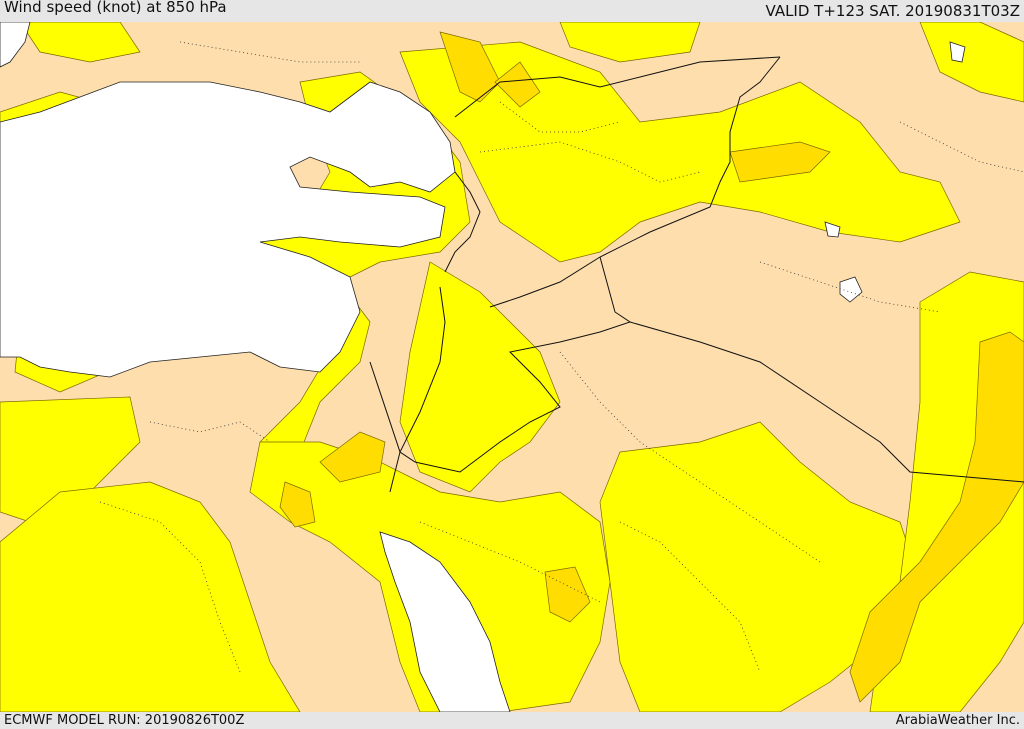  What do you see at coordinates (115, 8) in the screenshot?
I see `map-title: Wind speed (knot) at 850 hPa` at bounding box center [115, 8].